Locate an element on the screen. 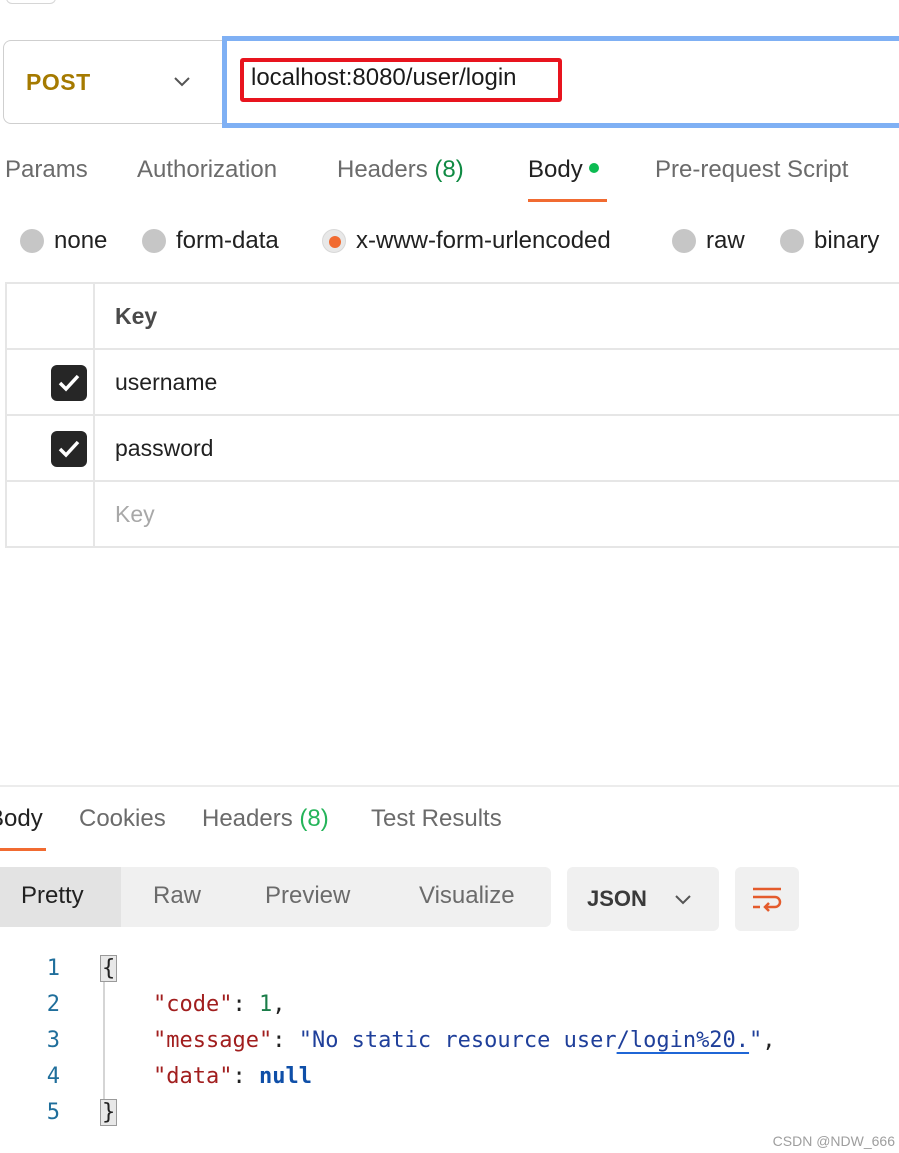 This screenshot has width=899, height=1153. tab-pre-request-script: Pre-request Script is located at coordinates (751, 170).